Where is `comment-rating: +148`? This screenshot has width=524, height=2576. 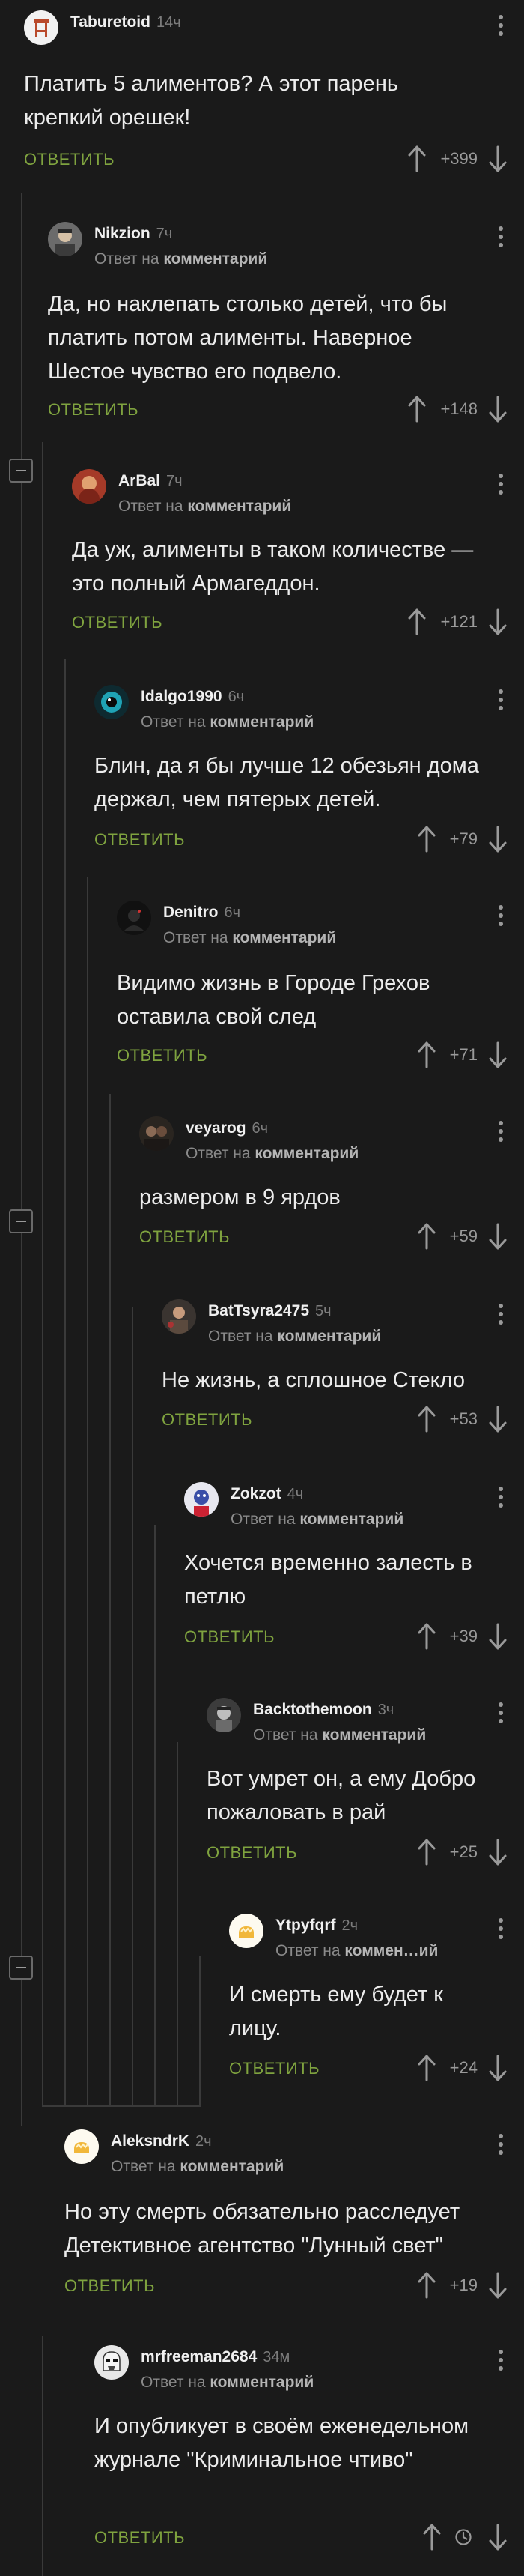 comment-rating: +148 is located at coordinates (459, 408).